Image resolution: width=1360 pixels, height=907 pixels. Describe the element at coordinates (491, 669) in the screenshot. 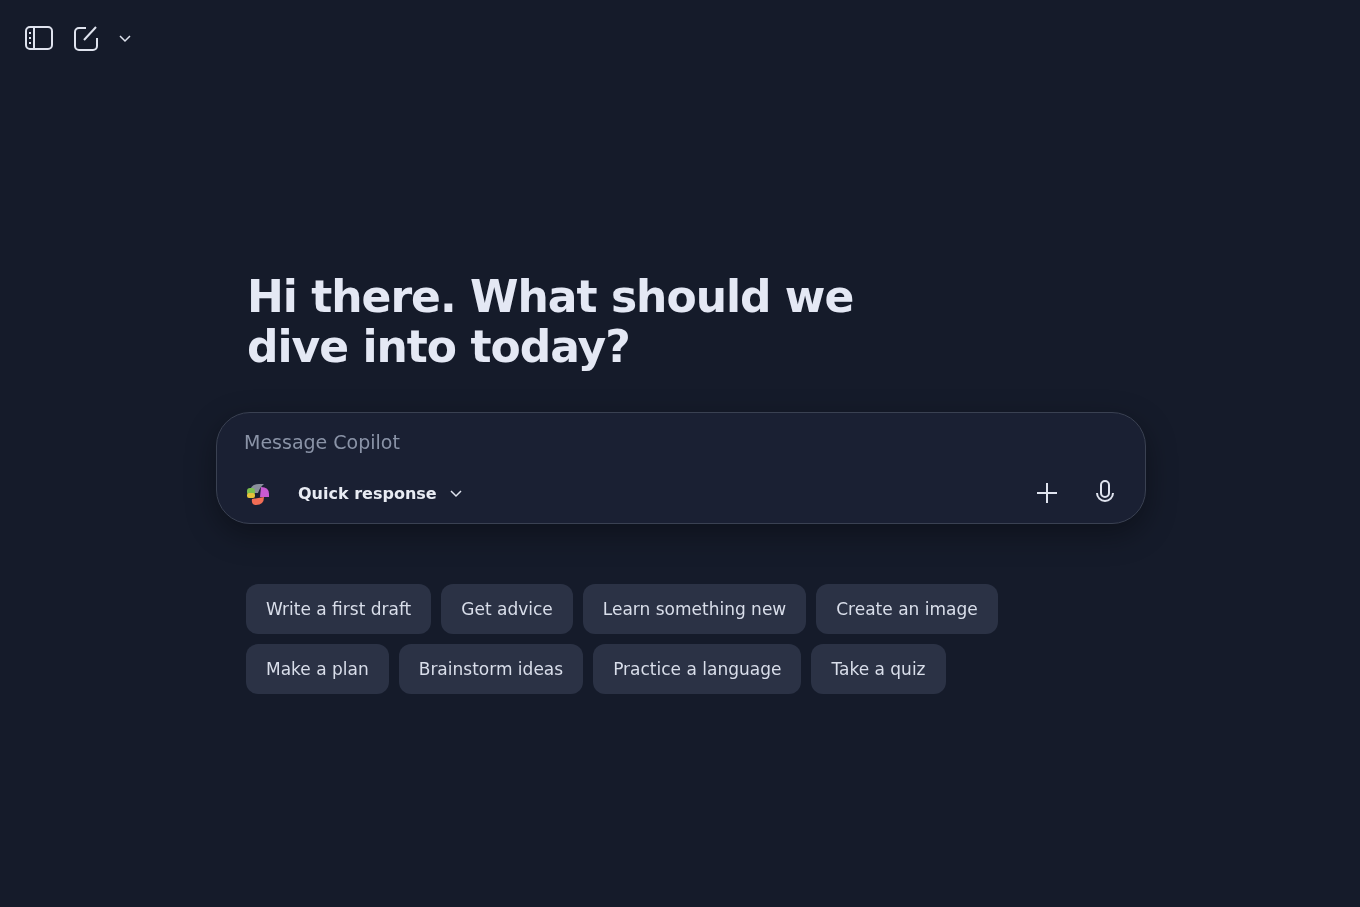

I see `suggestion-chip: Brainstorm ideas` at that location.